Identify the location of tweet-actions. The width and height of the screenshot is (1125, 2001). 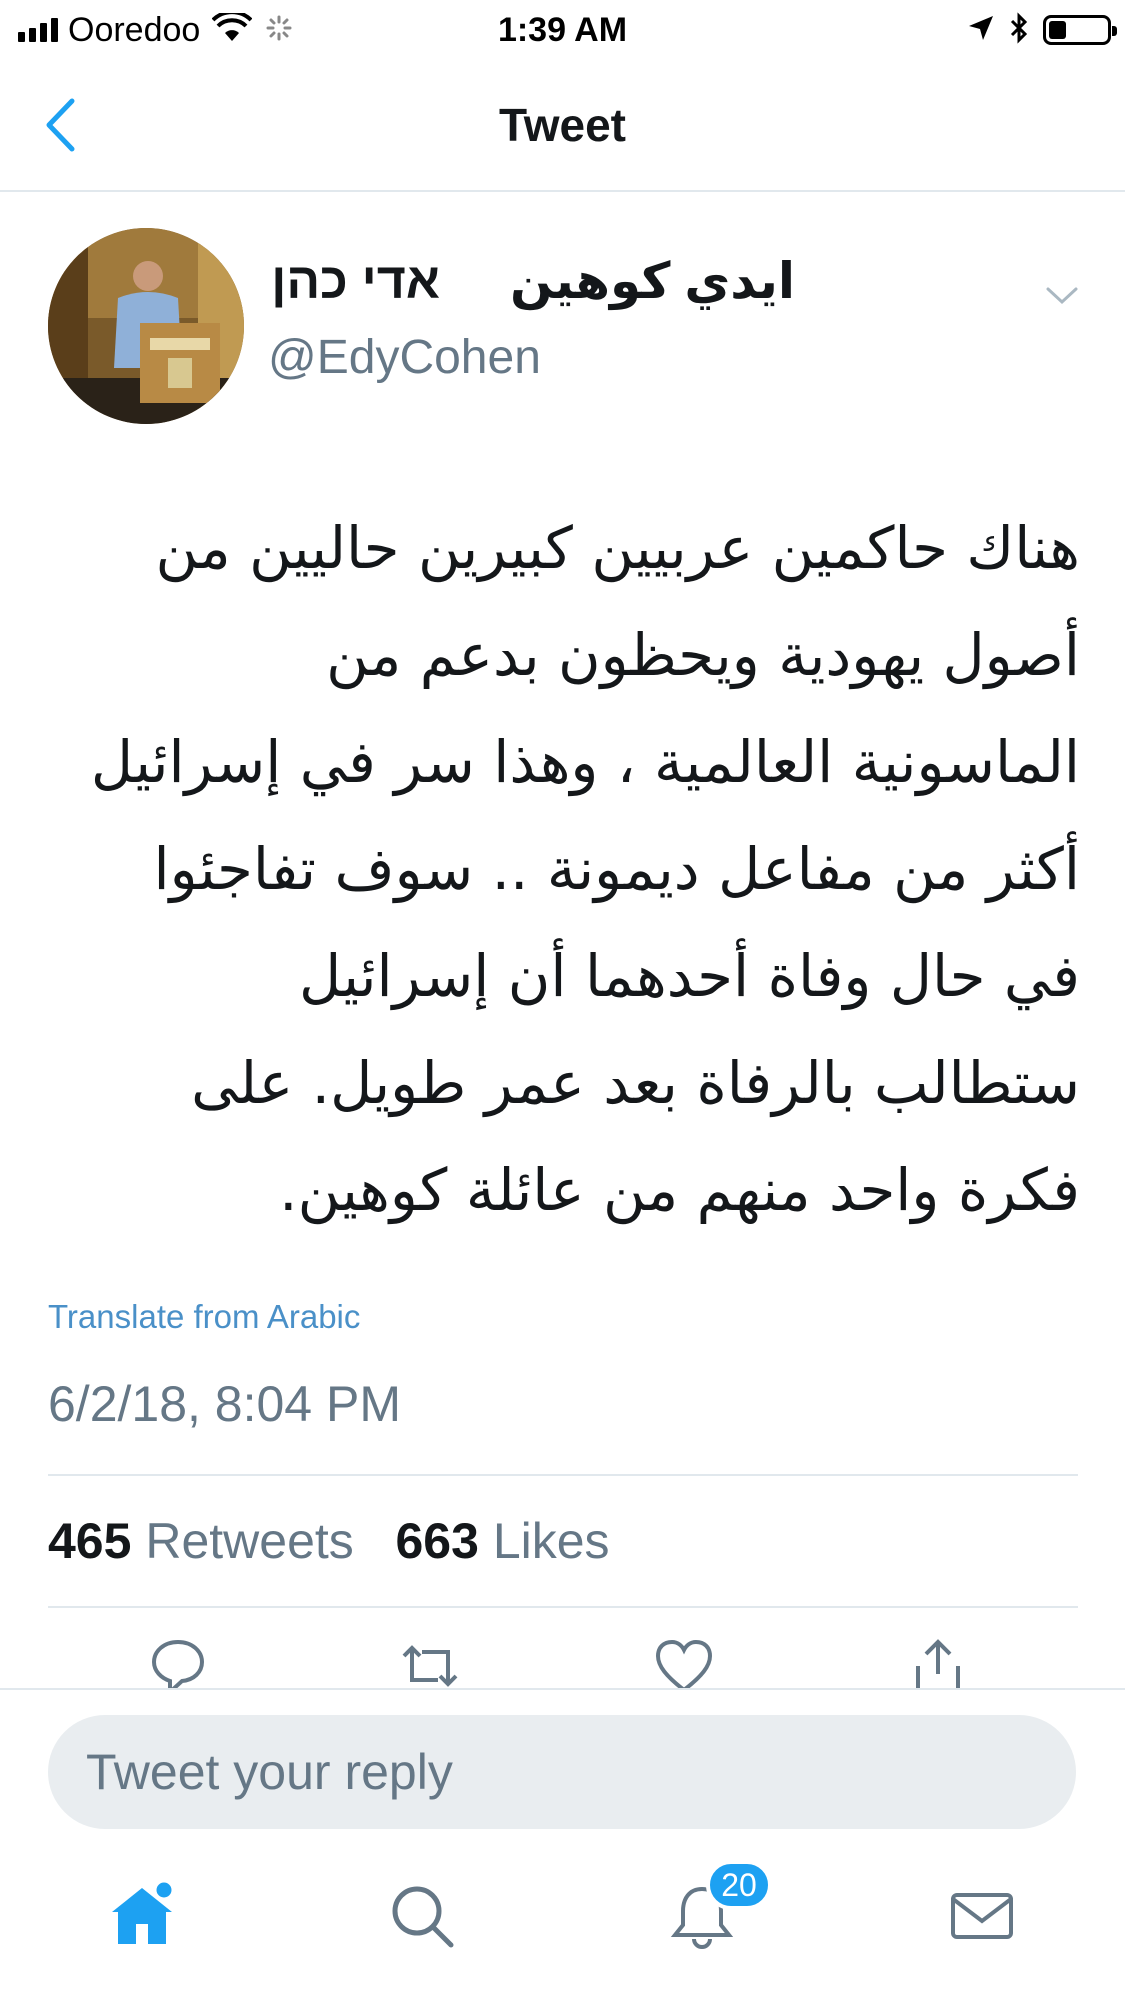
(562, 1660).